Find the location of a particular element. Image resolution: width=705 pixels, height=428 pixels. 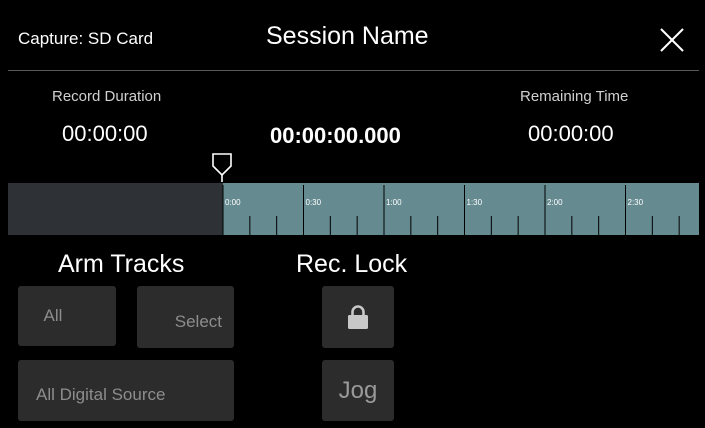

remaining-time-label: Remaining Time is located at coordinates (574, 96).